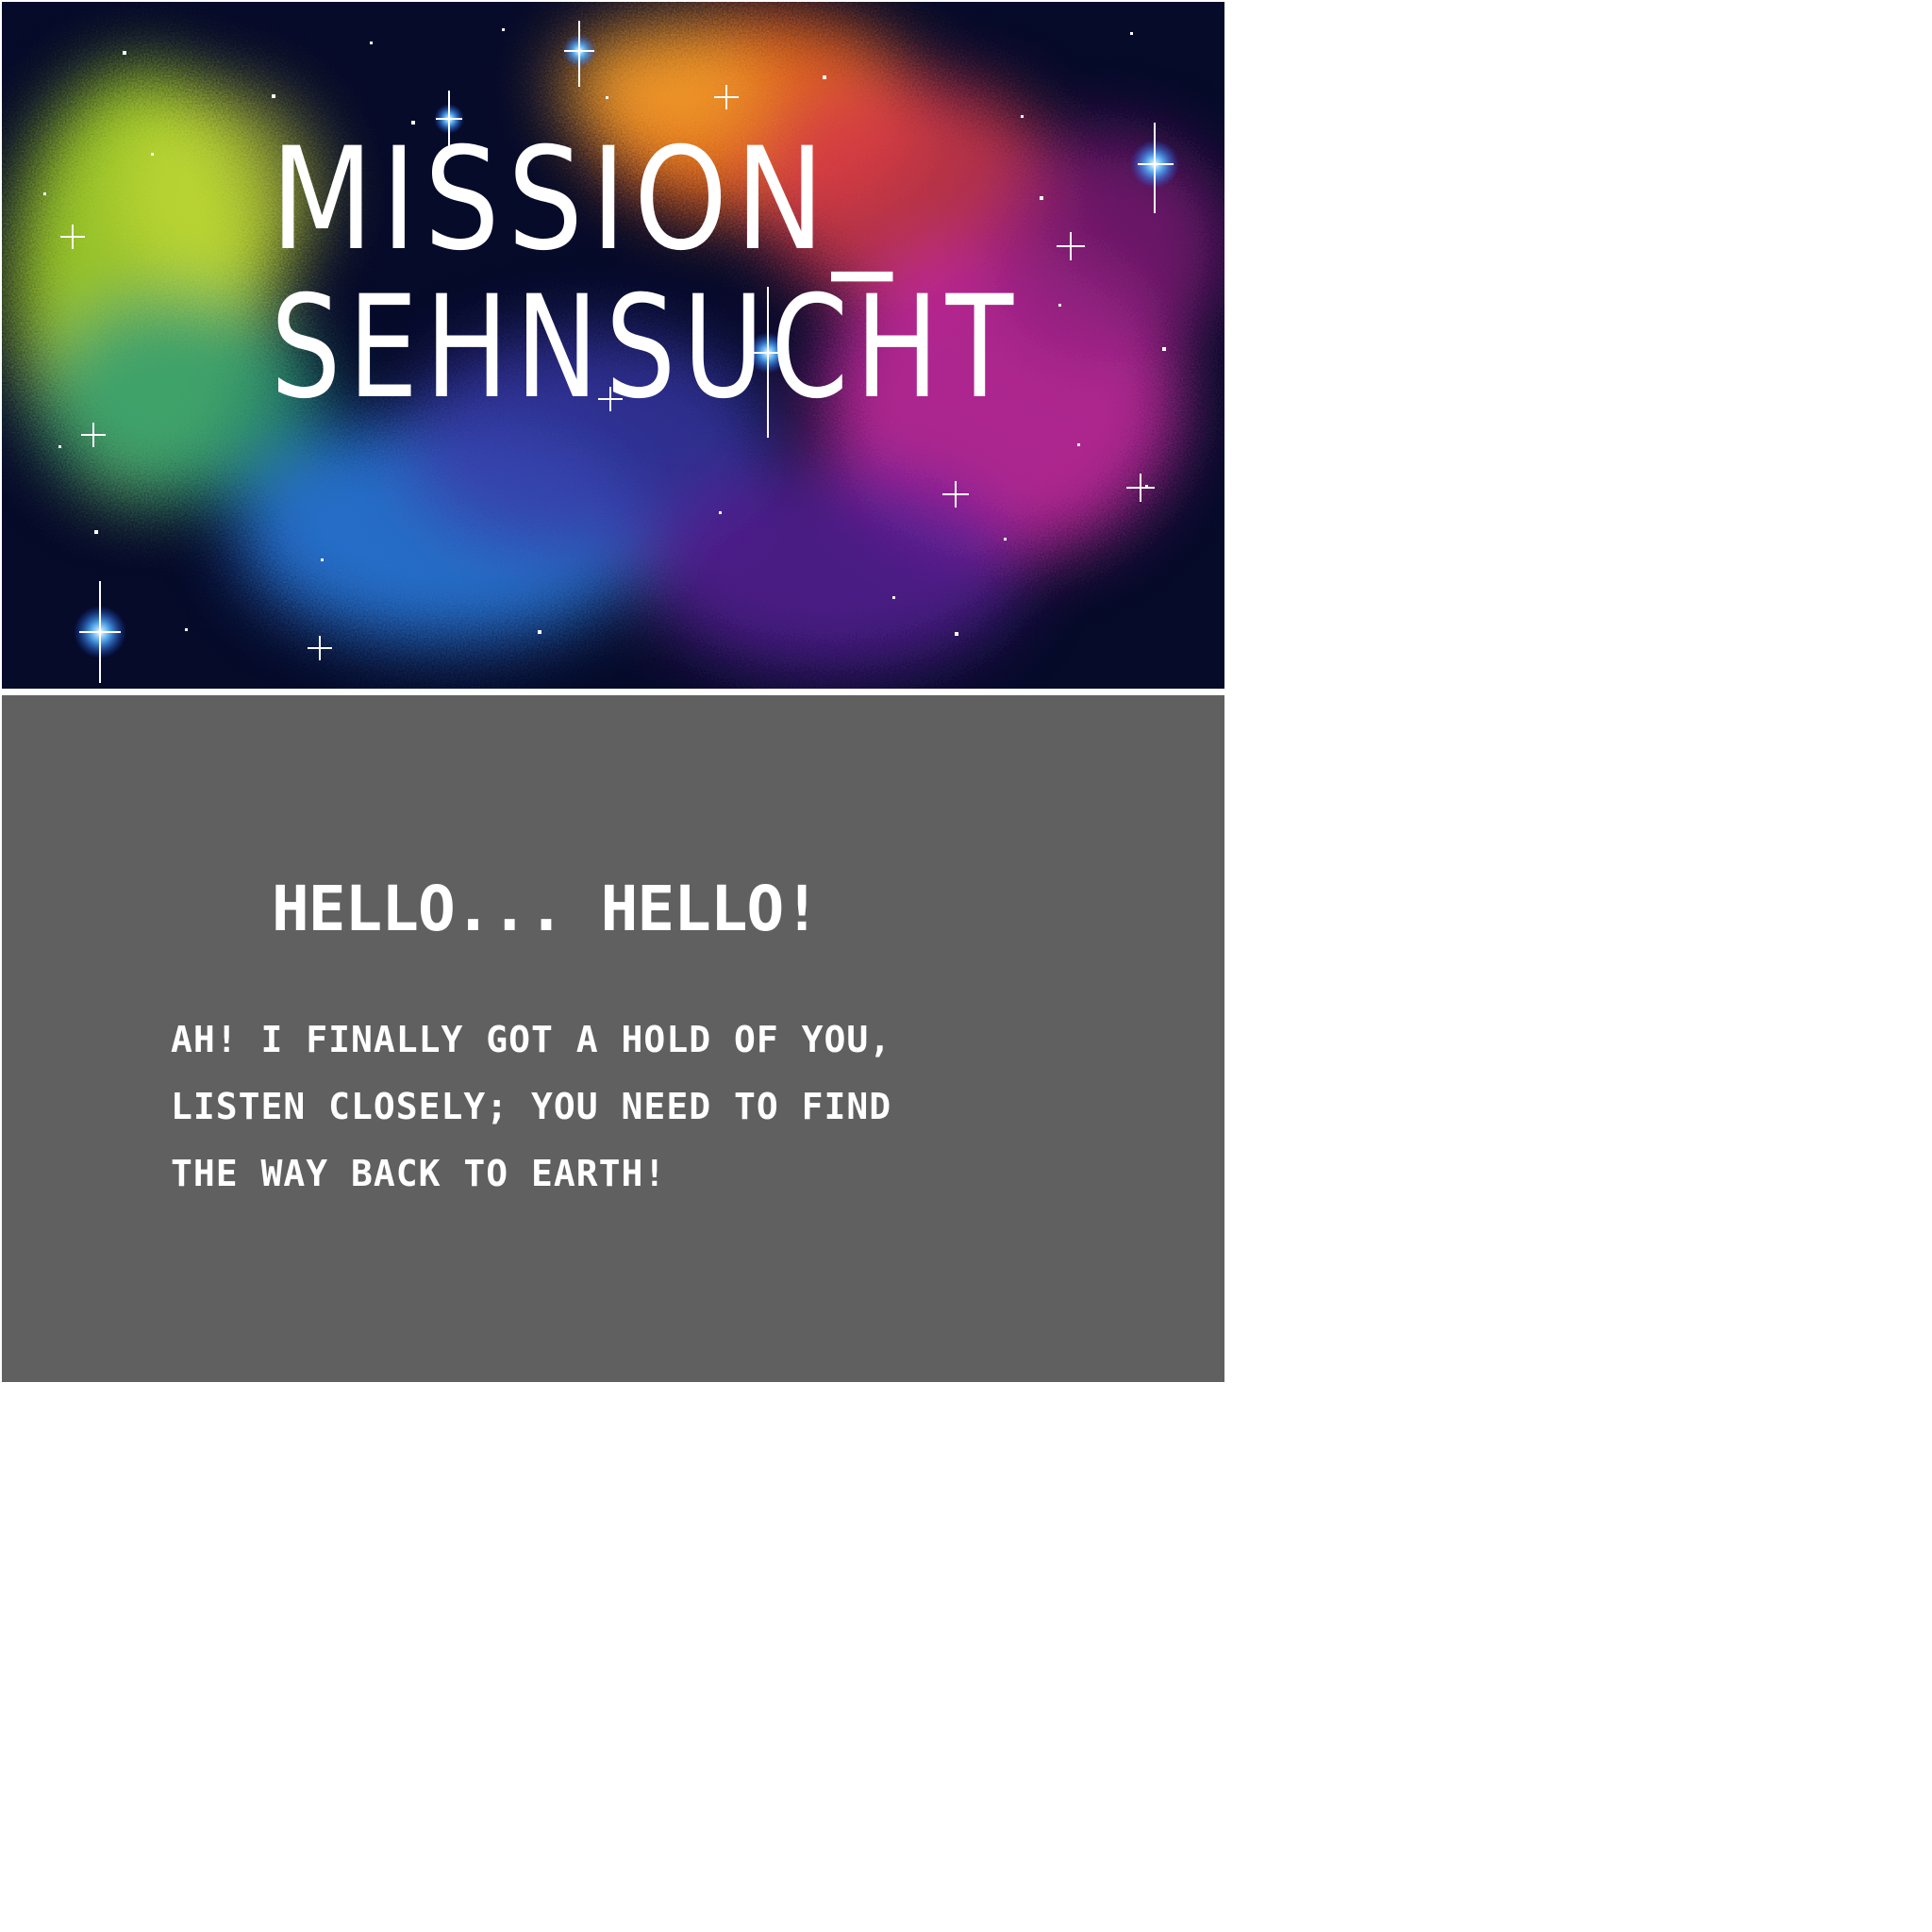  What do you see at coordinates (646, 348) in the screenshot?
I see `game-title-line-2: SEHNSUCHT` at bounding box center [646, 348].